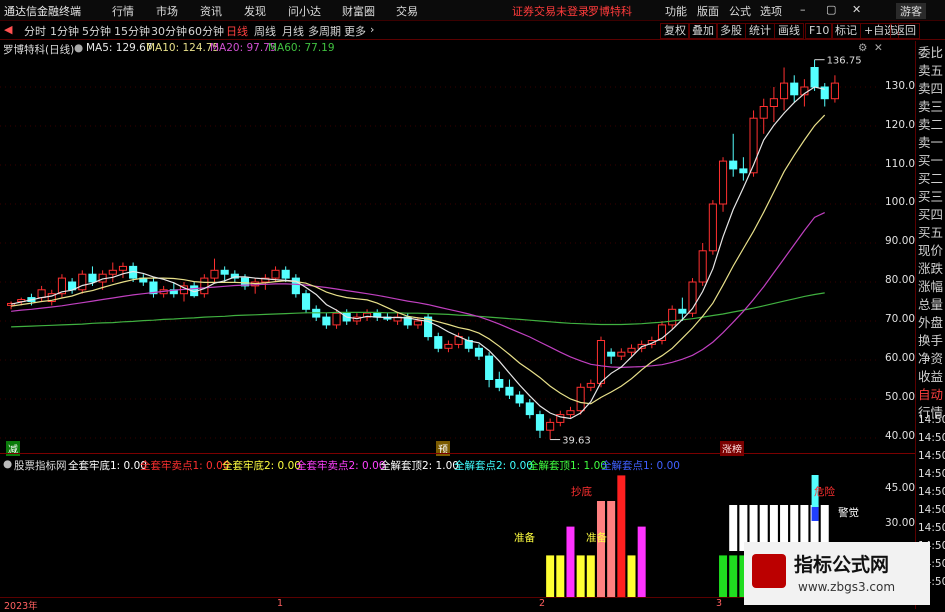 Image resolution: width=945 pixels, height=612 pixels. Describe the element at coordinates (237, 31) in the screenshot. I see `period-daily: 日线` at that location.